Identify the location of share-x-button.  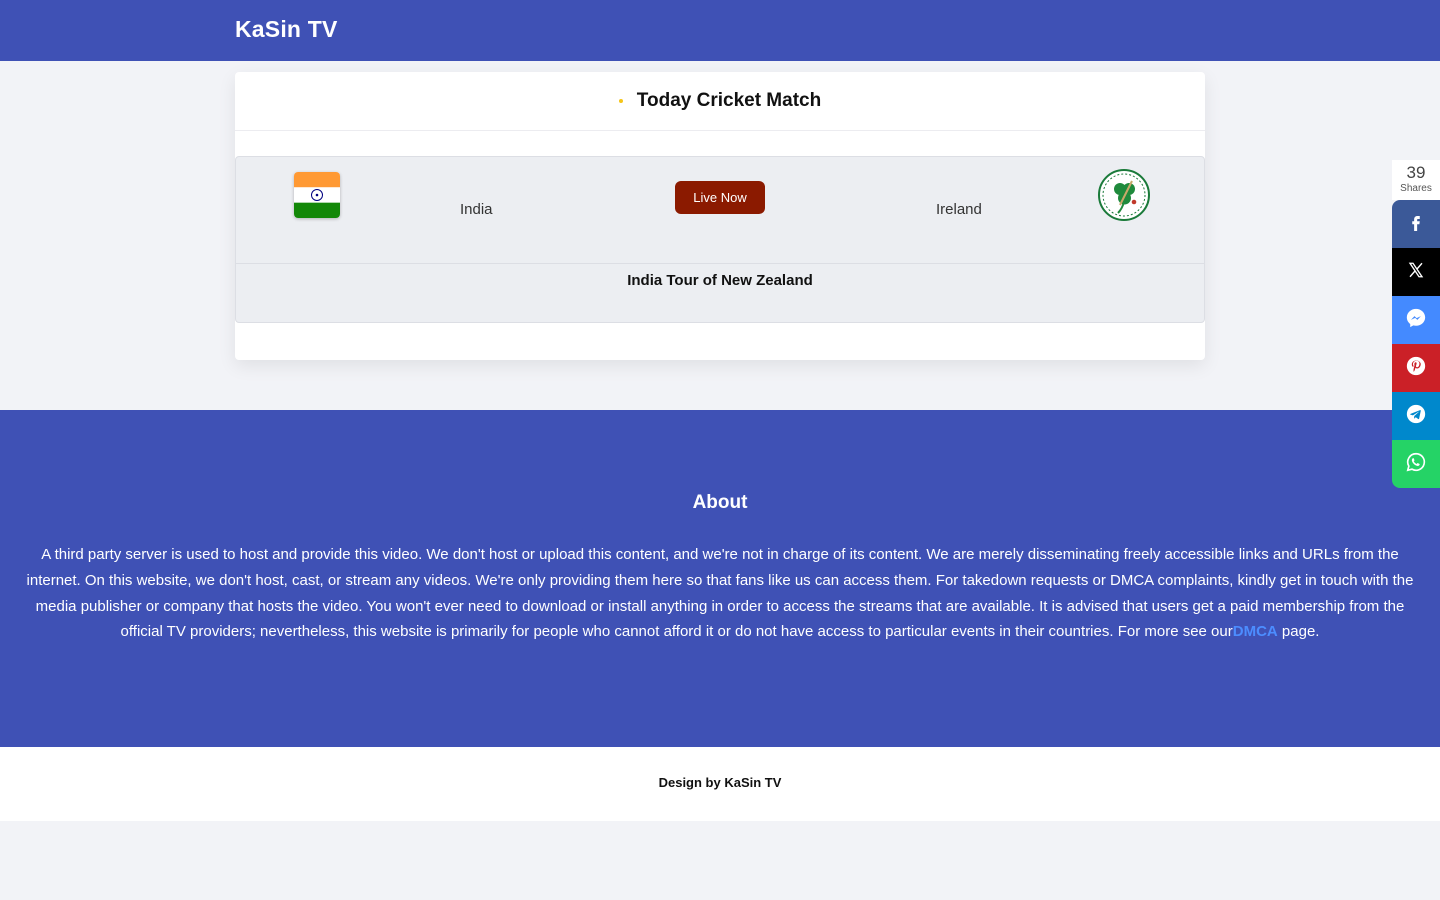
(1416, 272).